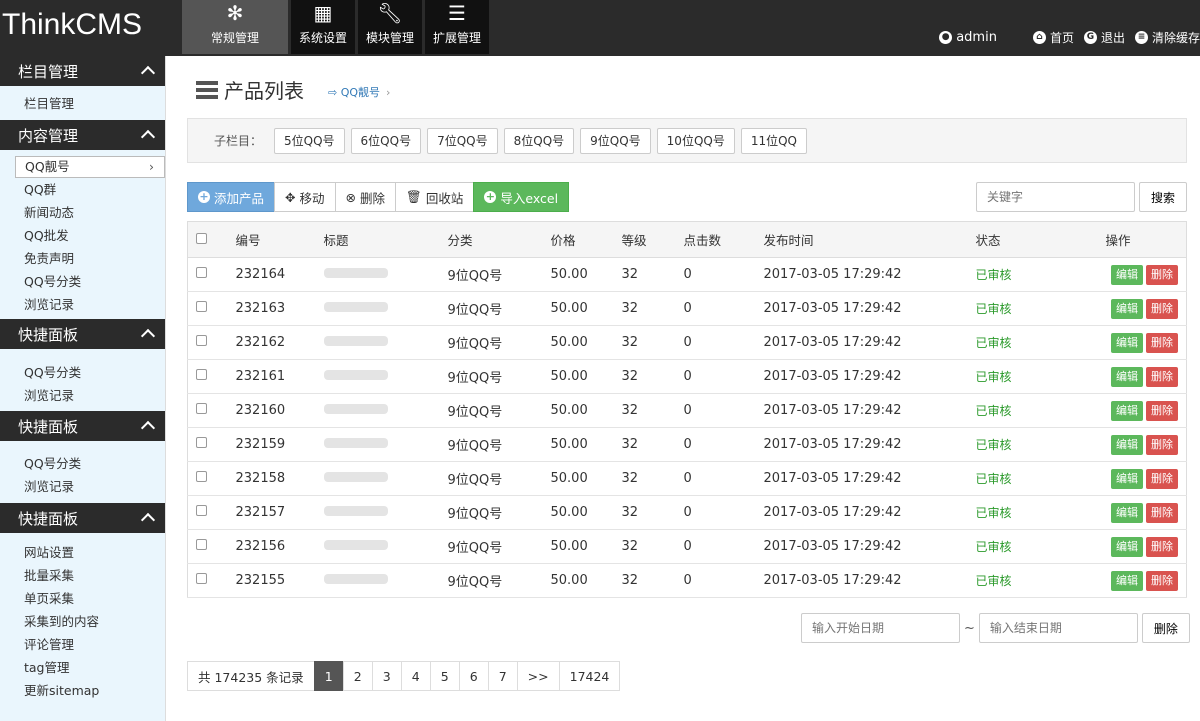  What do you see at coordinates (82, 667) in the screenshot?
I see `sidebar-item: tag管理` at bounding box center [82, 667].